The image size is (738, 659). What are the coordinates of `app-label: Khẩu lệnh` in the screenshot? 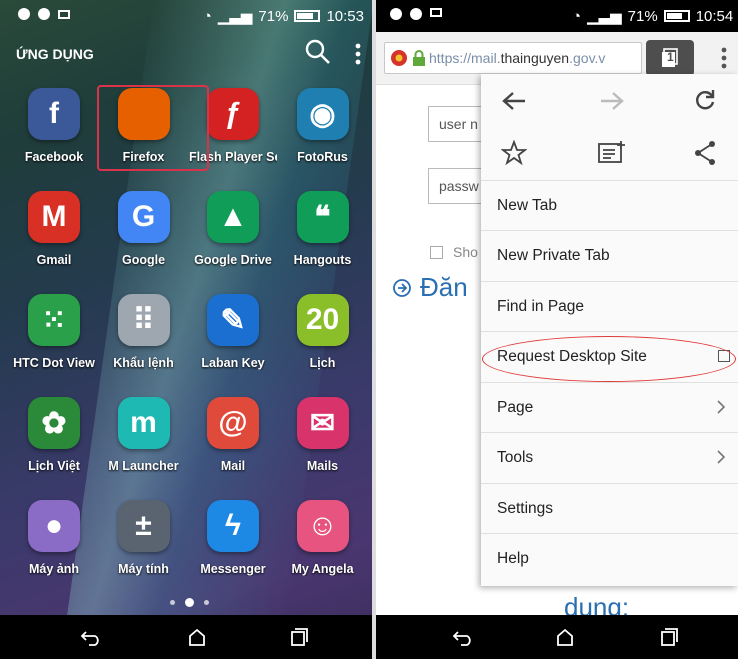 It's located at (143, 363).